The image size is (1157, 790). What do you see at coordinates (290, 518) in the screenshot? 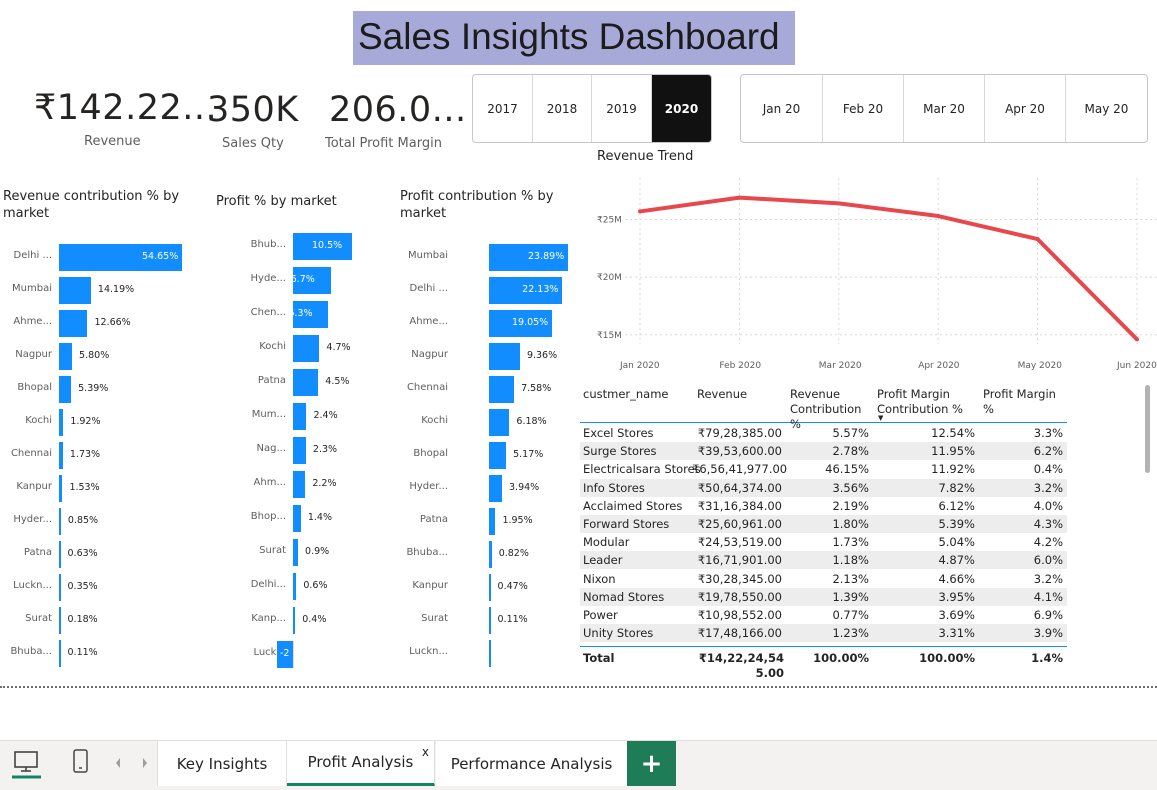
I see `profit_pct-bar-row: Bhop... 1.4%` at bounding box center [290, 518].